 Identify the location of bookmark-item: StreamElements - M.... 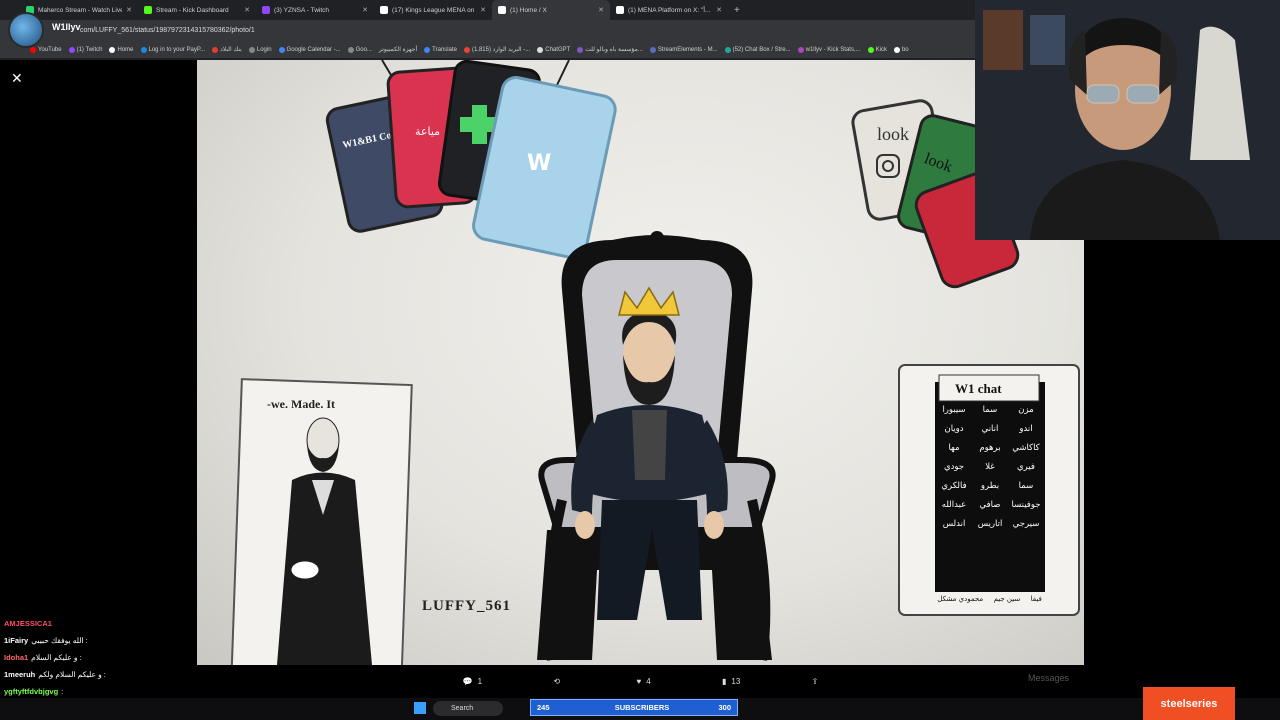
(683, 49).